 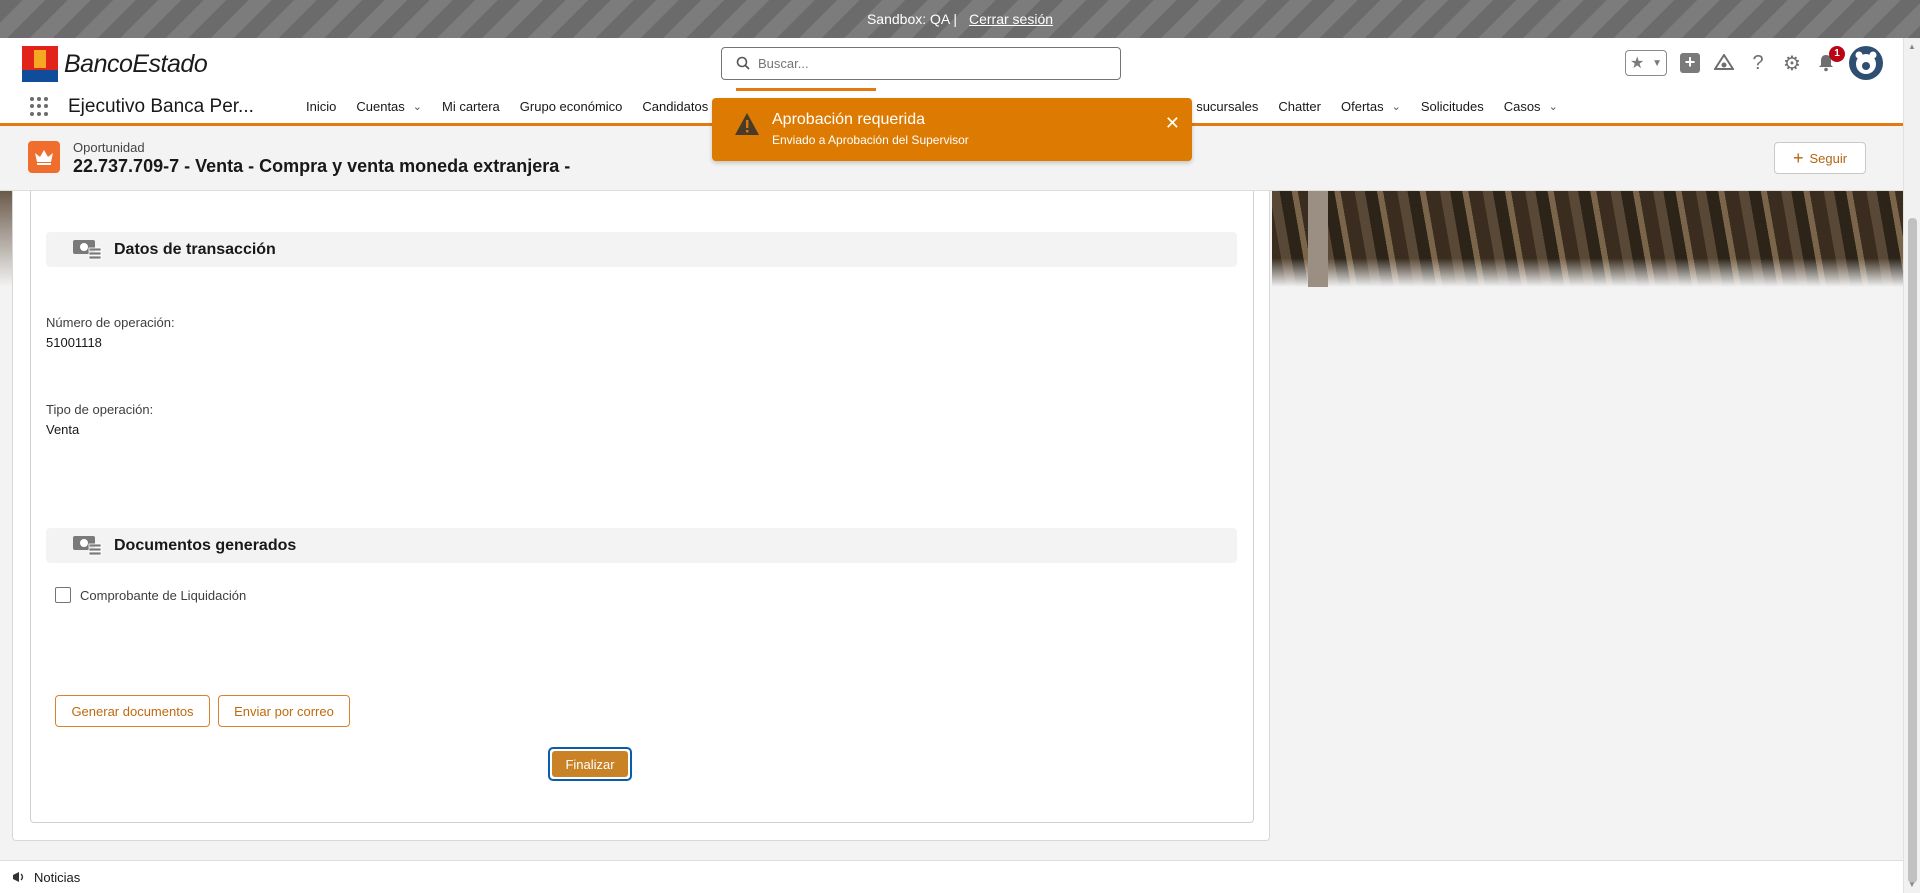 I want to click on global-header: BancoEstado ★ ▼ + ? ⚙, so click(x=951, y=64).